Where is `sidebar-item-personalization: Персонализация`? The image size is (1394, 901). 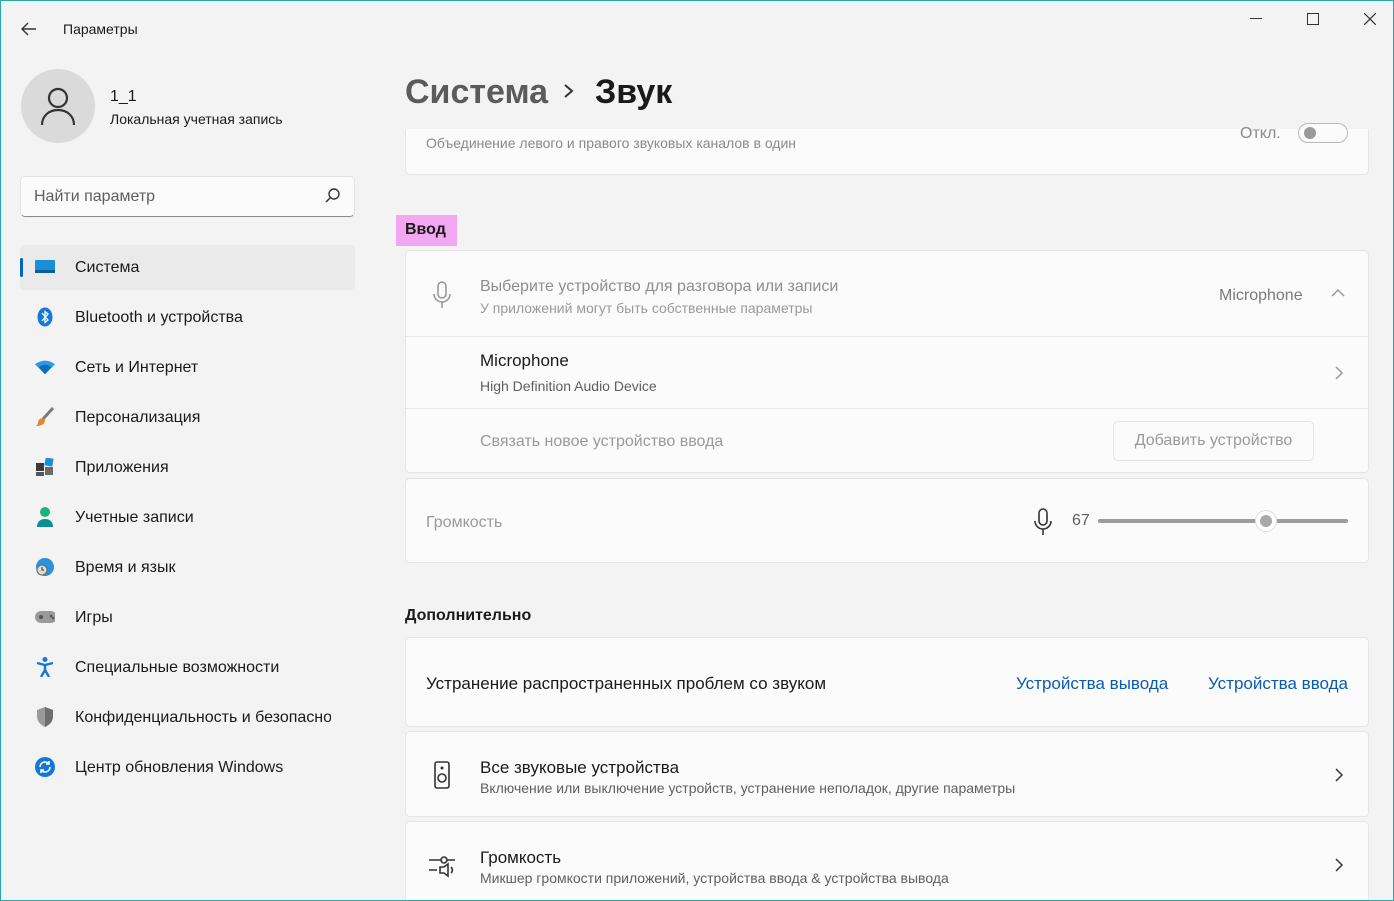 sidebar-item-personalization: Персонализация is located at coordinates (187, 417).